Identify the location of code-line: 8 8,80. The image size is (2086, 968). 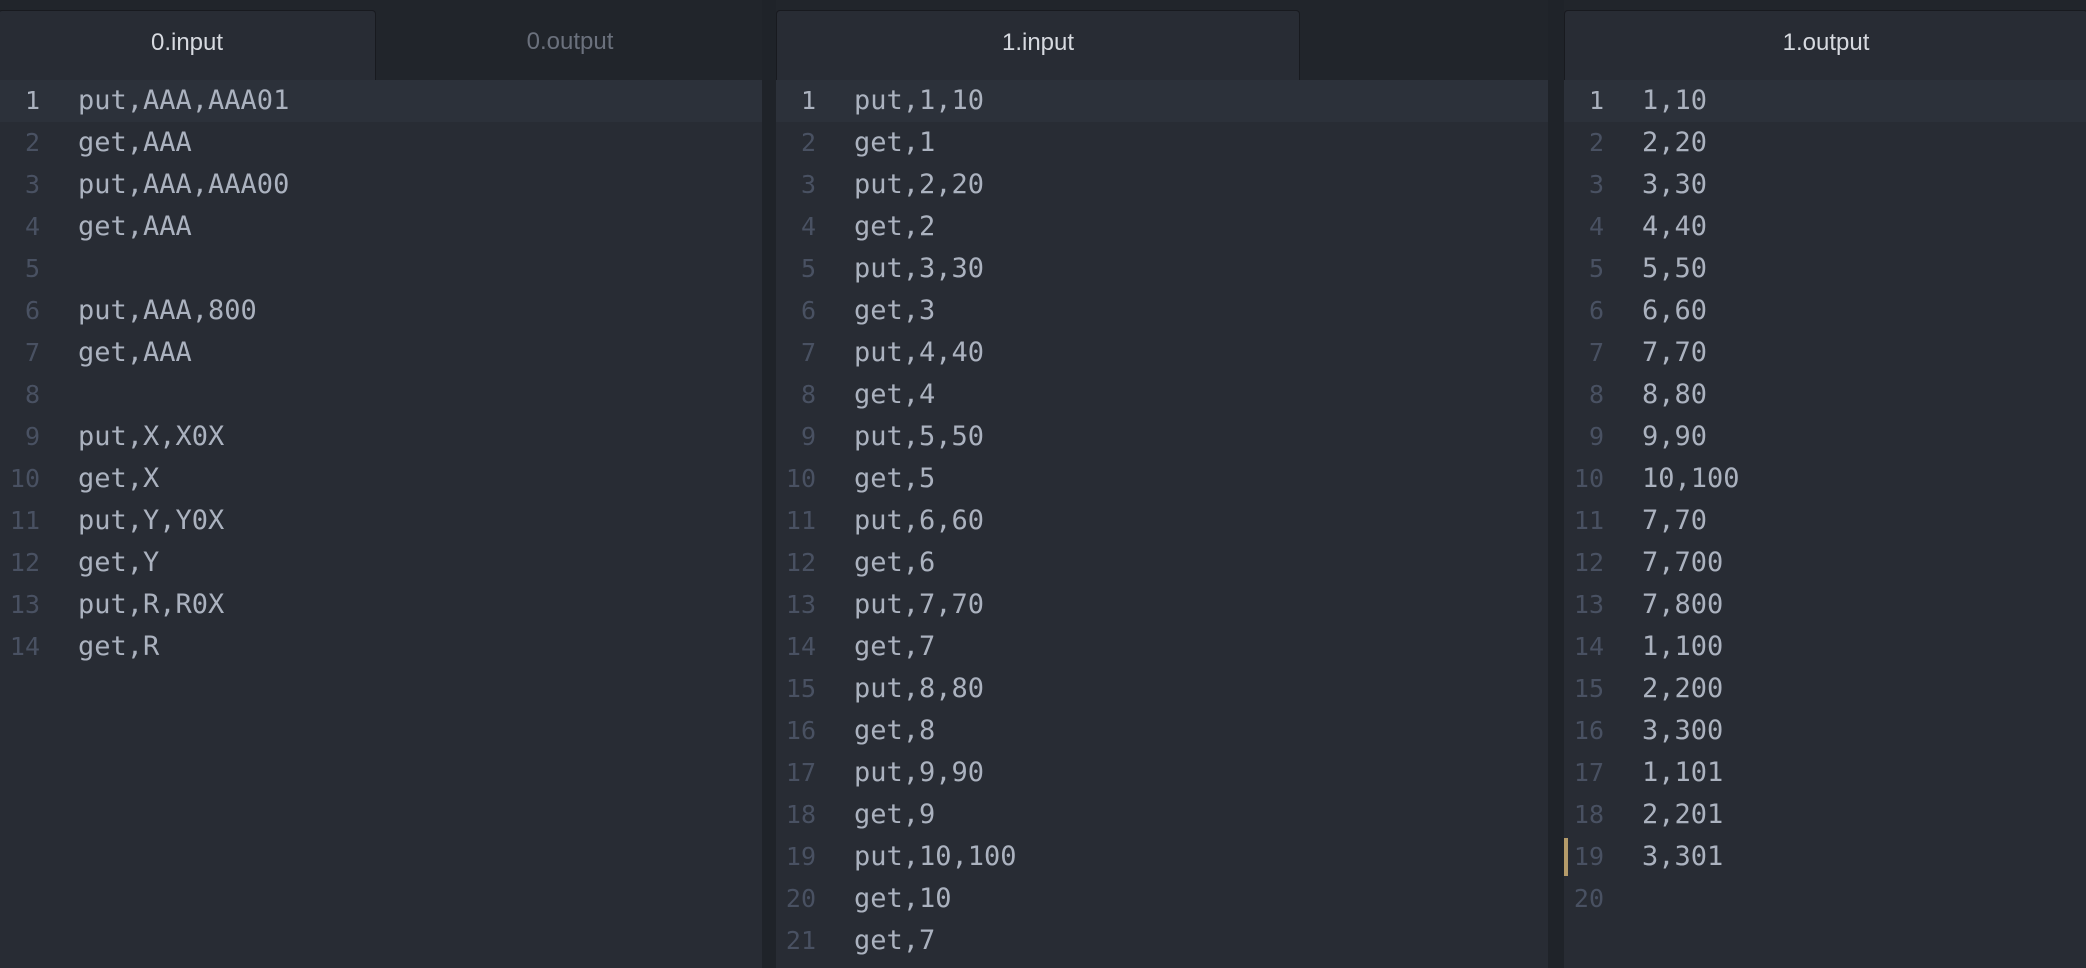
(1825, 395).